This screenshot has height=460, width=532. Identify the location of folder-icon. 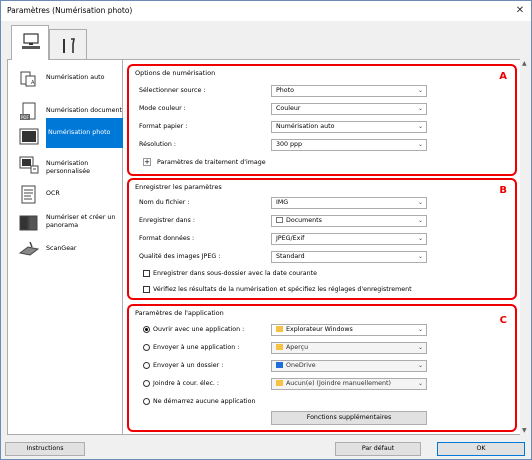
(279, 329).